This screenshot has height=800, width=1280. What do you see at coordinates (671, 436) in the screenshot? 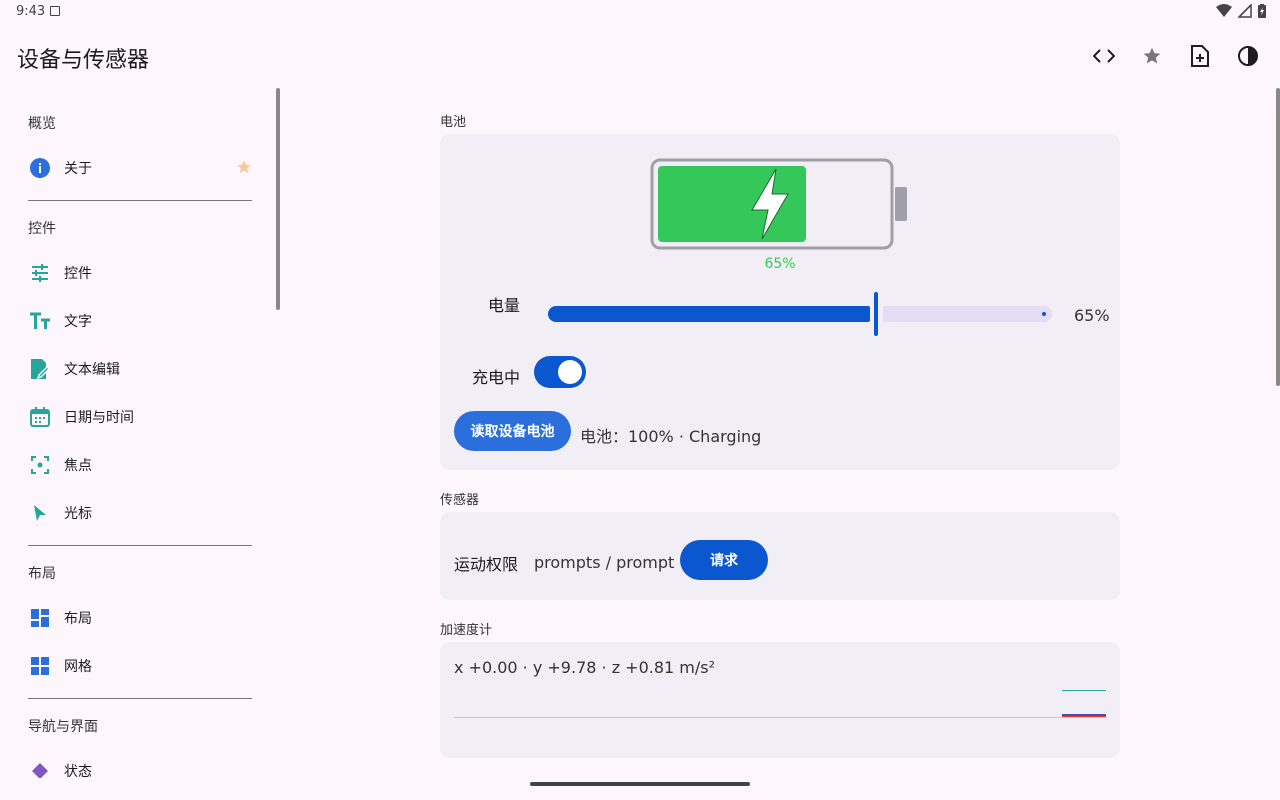
I see `device-battery-status: 电池：100% · Charging` at bounding box center [671, 436].